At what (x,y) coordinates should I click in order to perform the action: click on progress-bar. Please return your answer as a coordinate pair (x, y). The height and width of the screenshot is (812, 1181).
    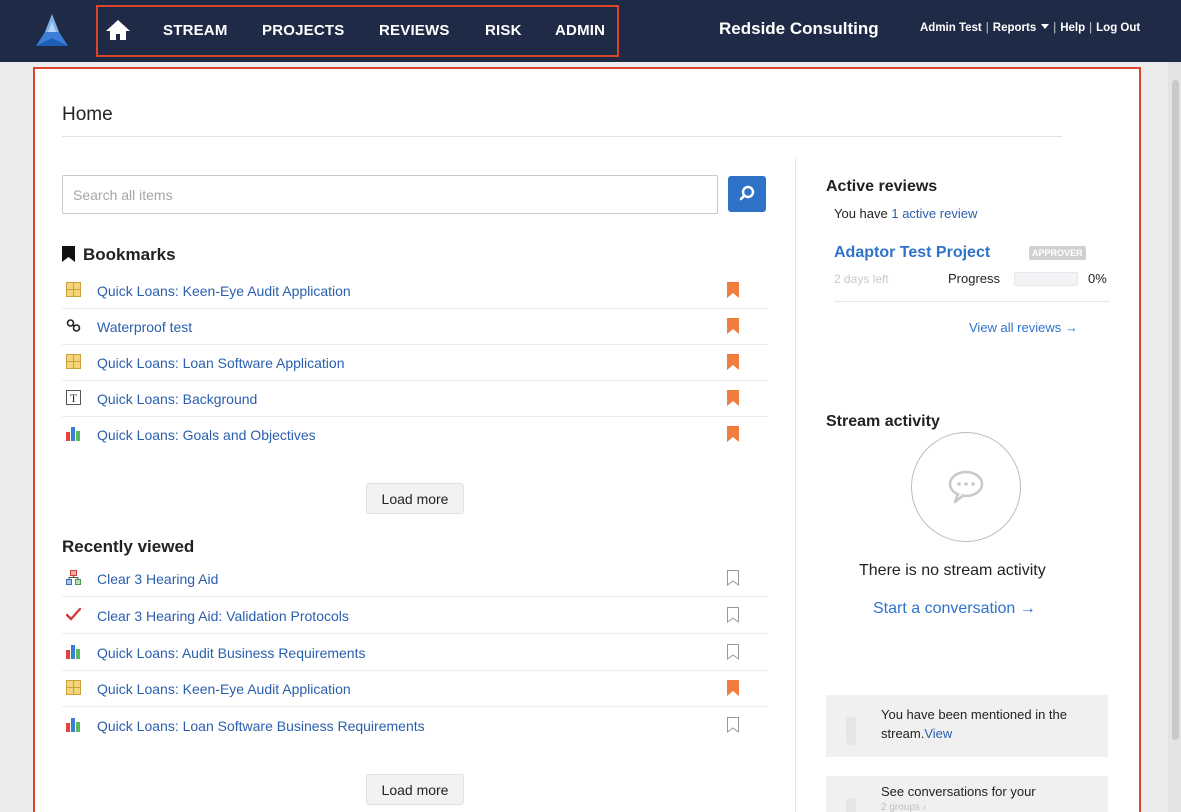
    Looking at the image, I should click on (1046, 279).